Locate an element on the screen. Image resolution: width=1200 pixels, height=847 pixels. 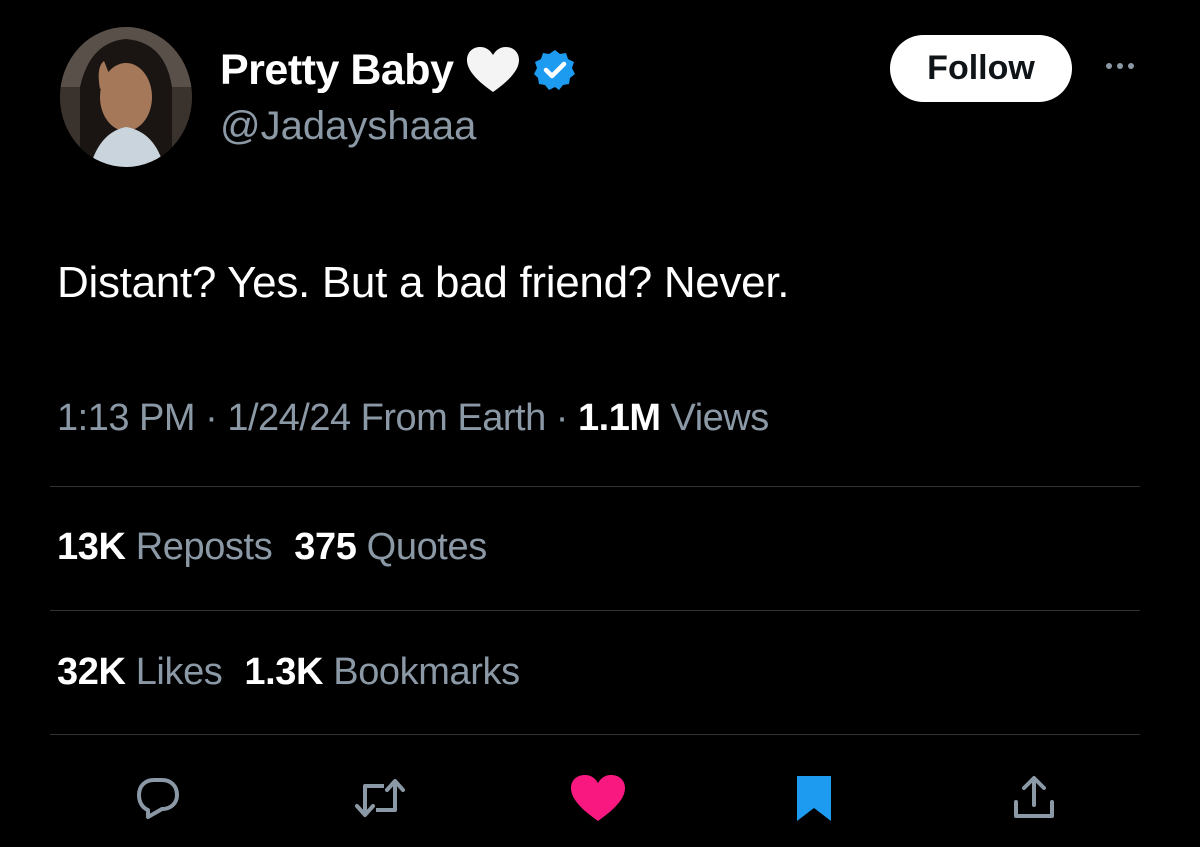
likes-count: 32K is located at coordinates (91, 672).